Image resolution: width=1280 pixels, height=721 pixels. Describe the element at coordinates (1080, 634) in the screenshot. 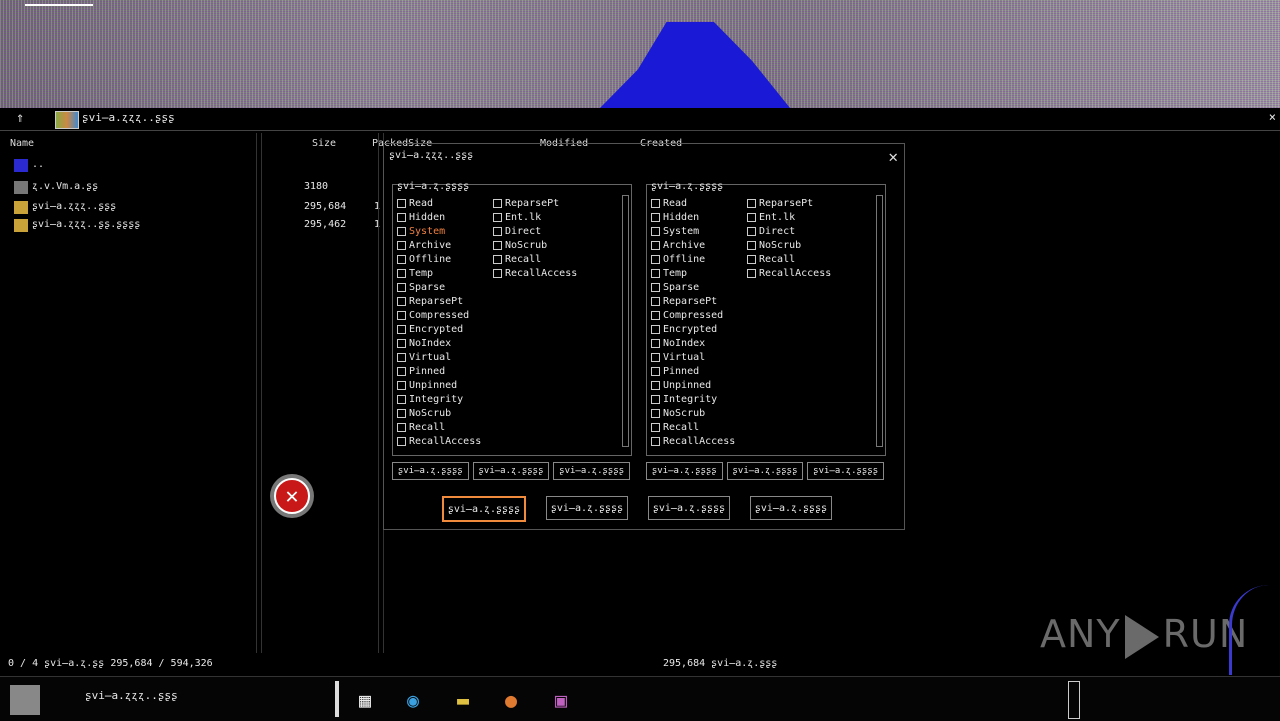

I see `watermark-left: ANY` at that location.